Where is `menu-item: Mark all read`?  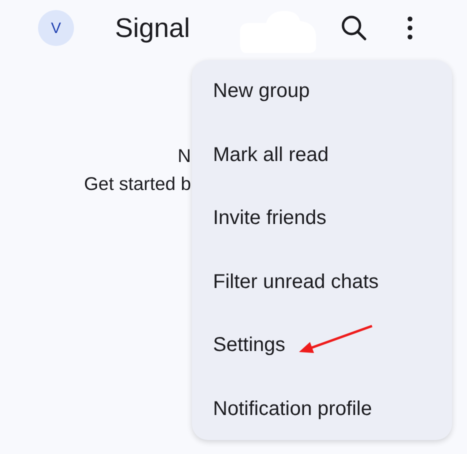
menu-item: Mark all read is located at coordinates (322, 155).